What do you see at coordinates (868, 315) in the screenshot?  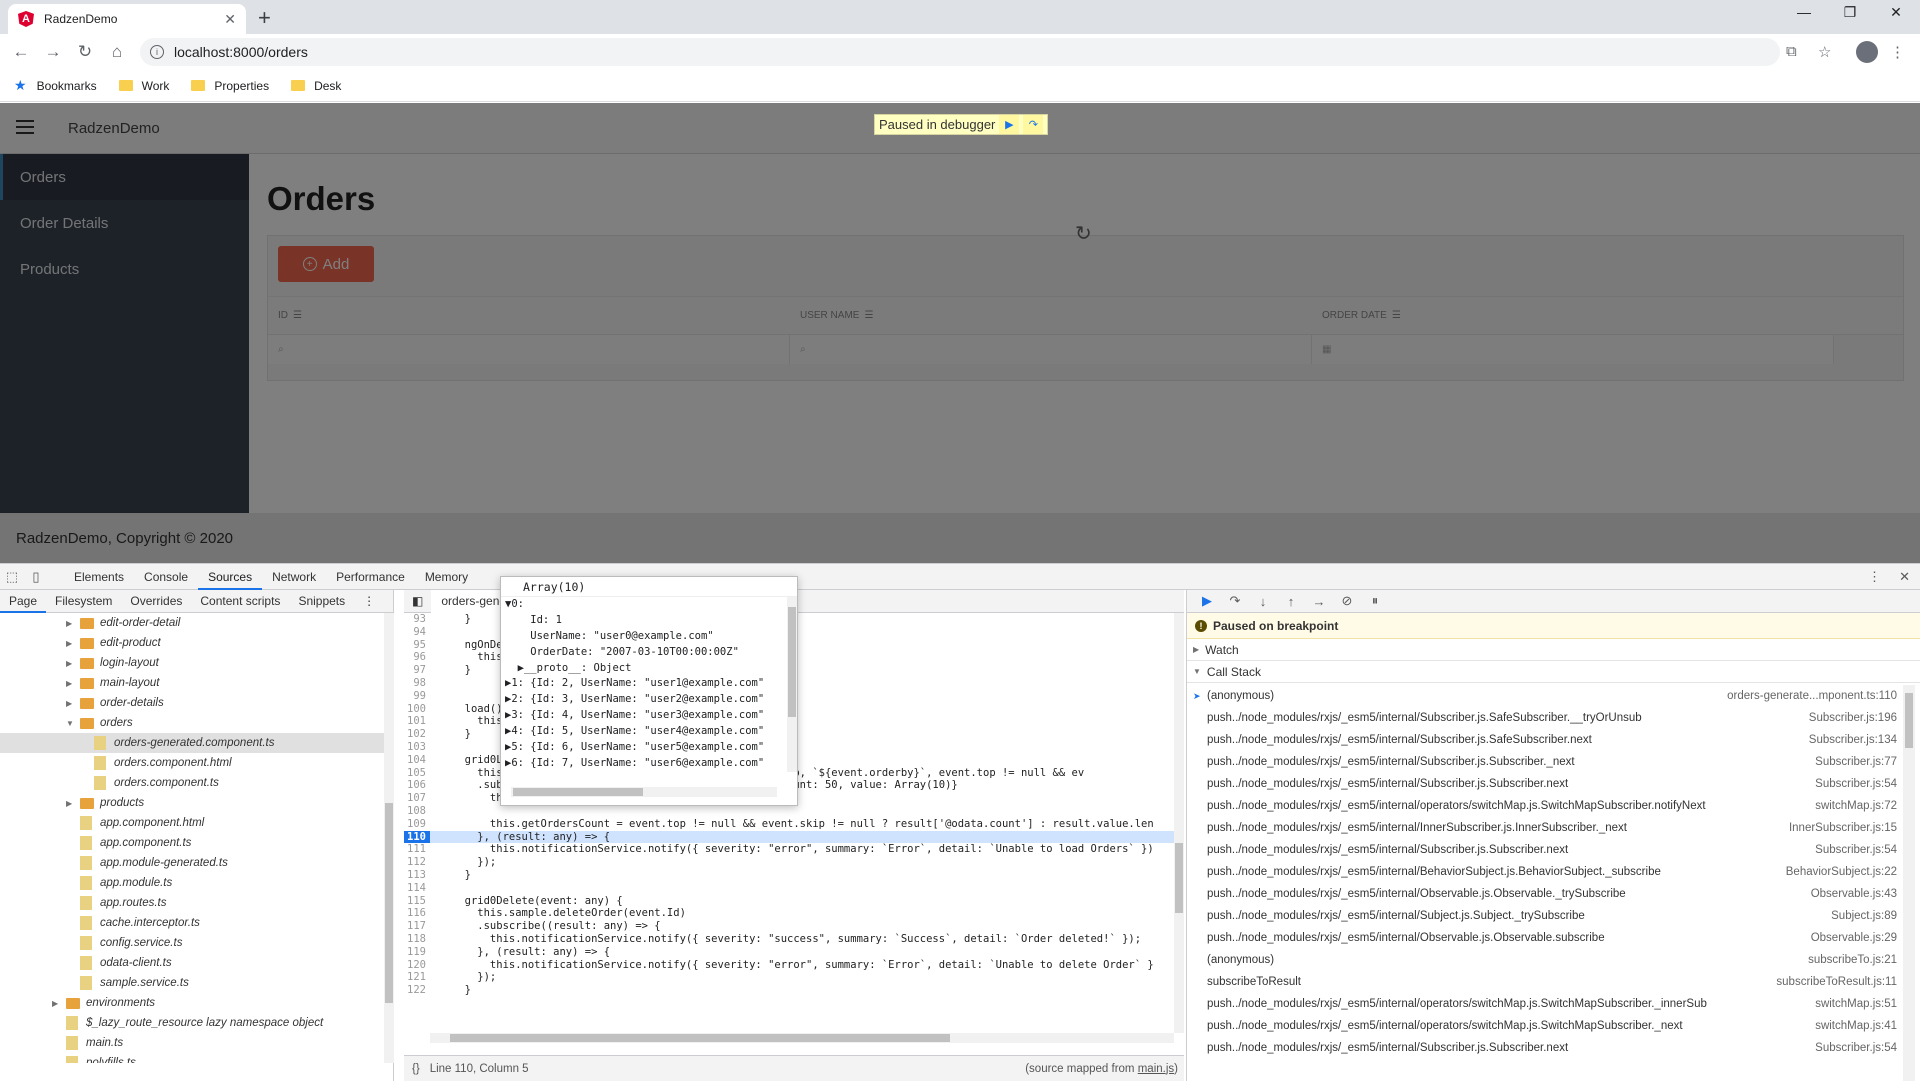 I see `sort-icon: ☰` at bounding box center [868, 315].